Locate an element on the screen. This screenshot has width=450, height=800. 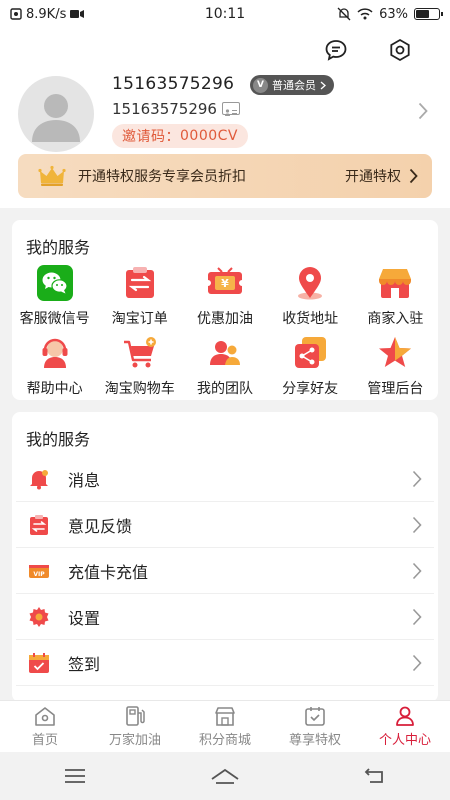
service-shipping-address: 收货地址 is located at coordinates (310, 296).